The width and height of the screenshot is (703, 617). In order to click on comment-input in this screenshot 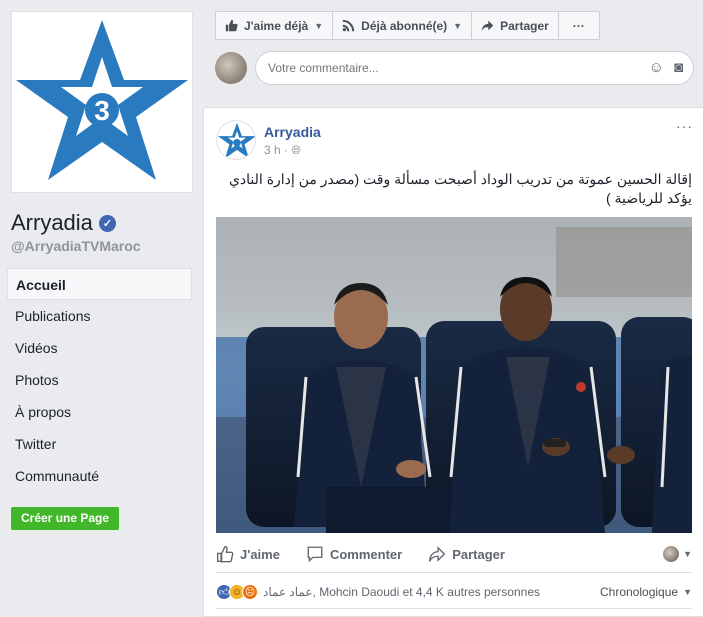, I will do `click(474, 68)`.